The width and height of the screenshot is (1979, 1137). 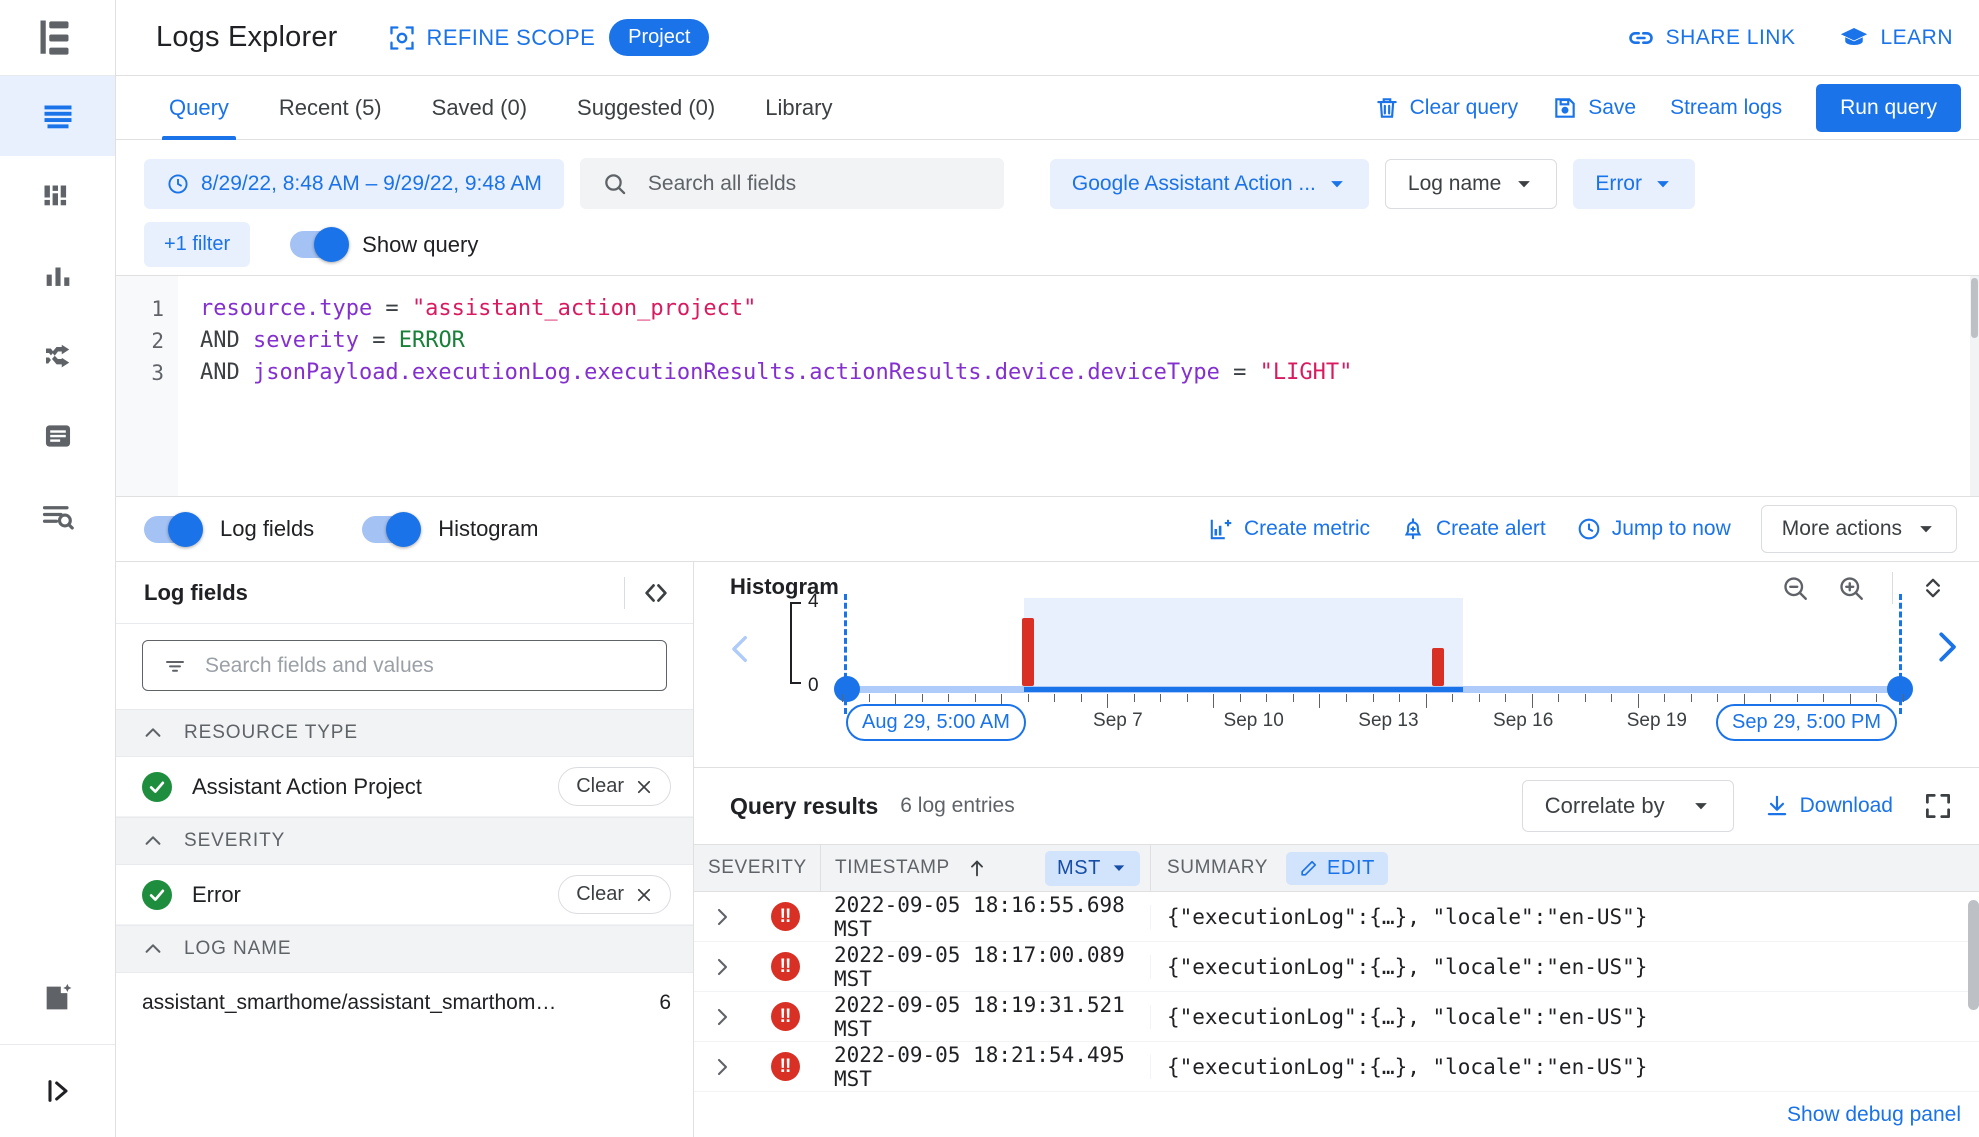 What do you see at coordinates (1870, 1115) in the screenshot?
I see `show-debug-panel-link: Show debug panel` at bounding box center [1870, 1115].